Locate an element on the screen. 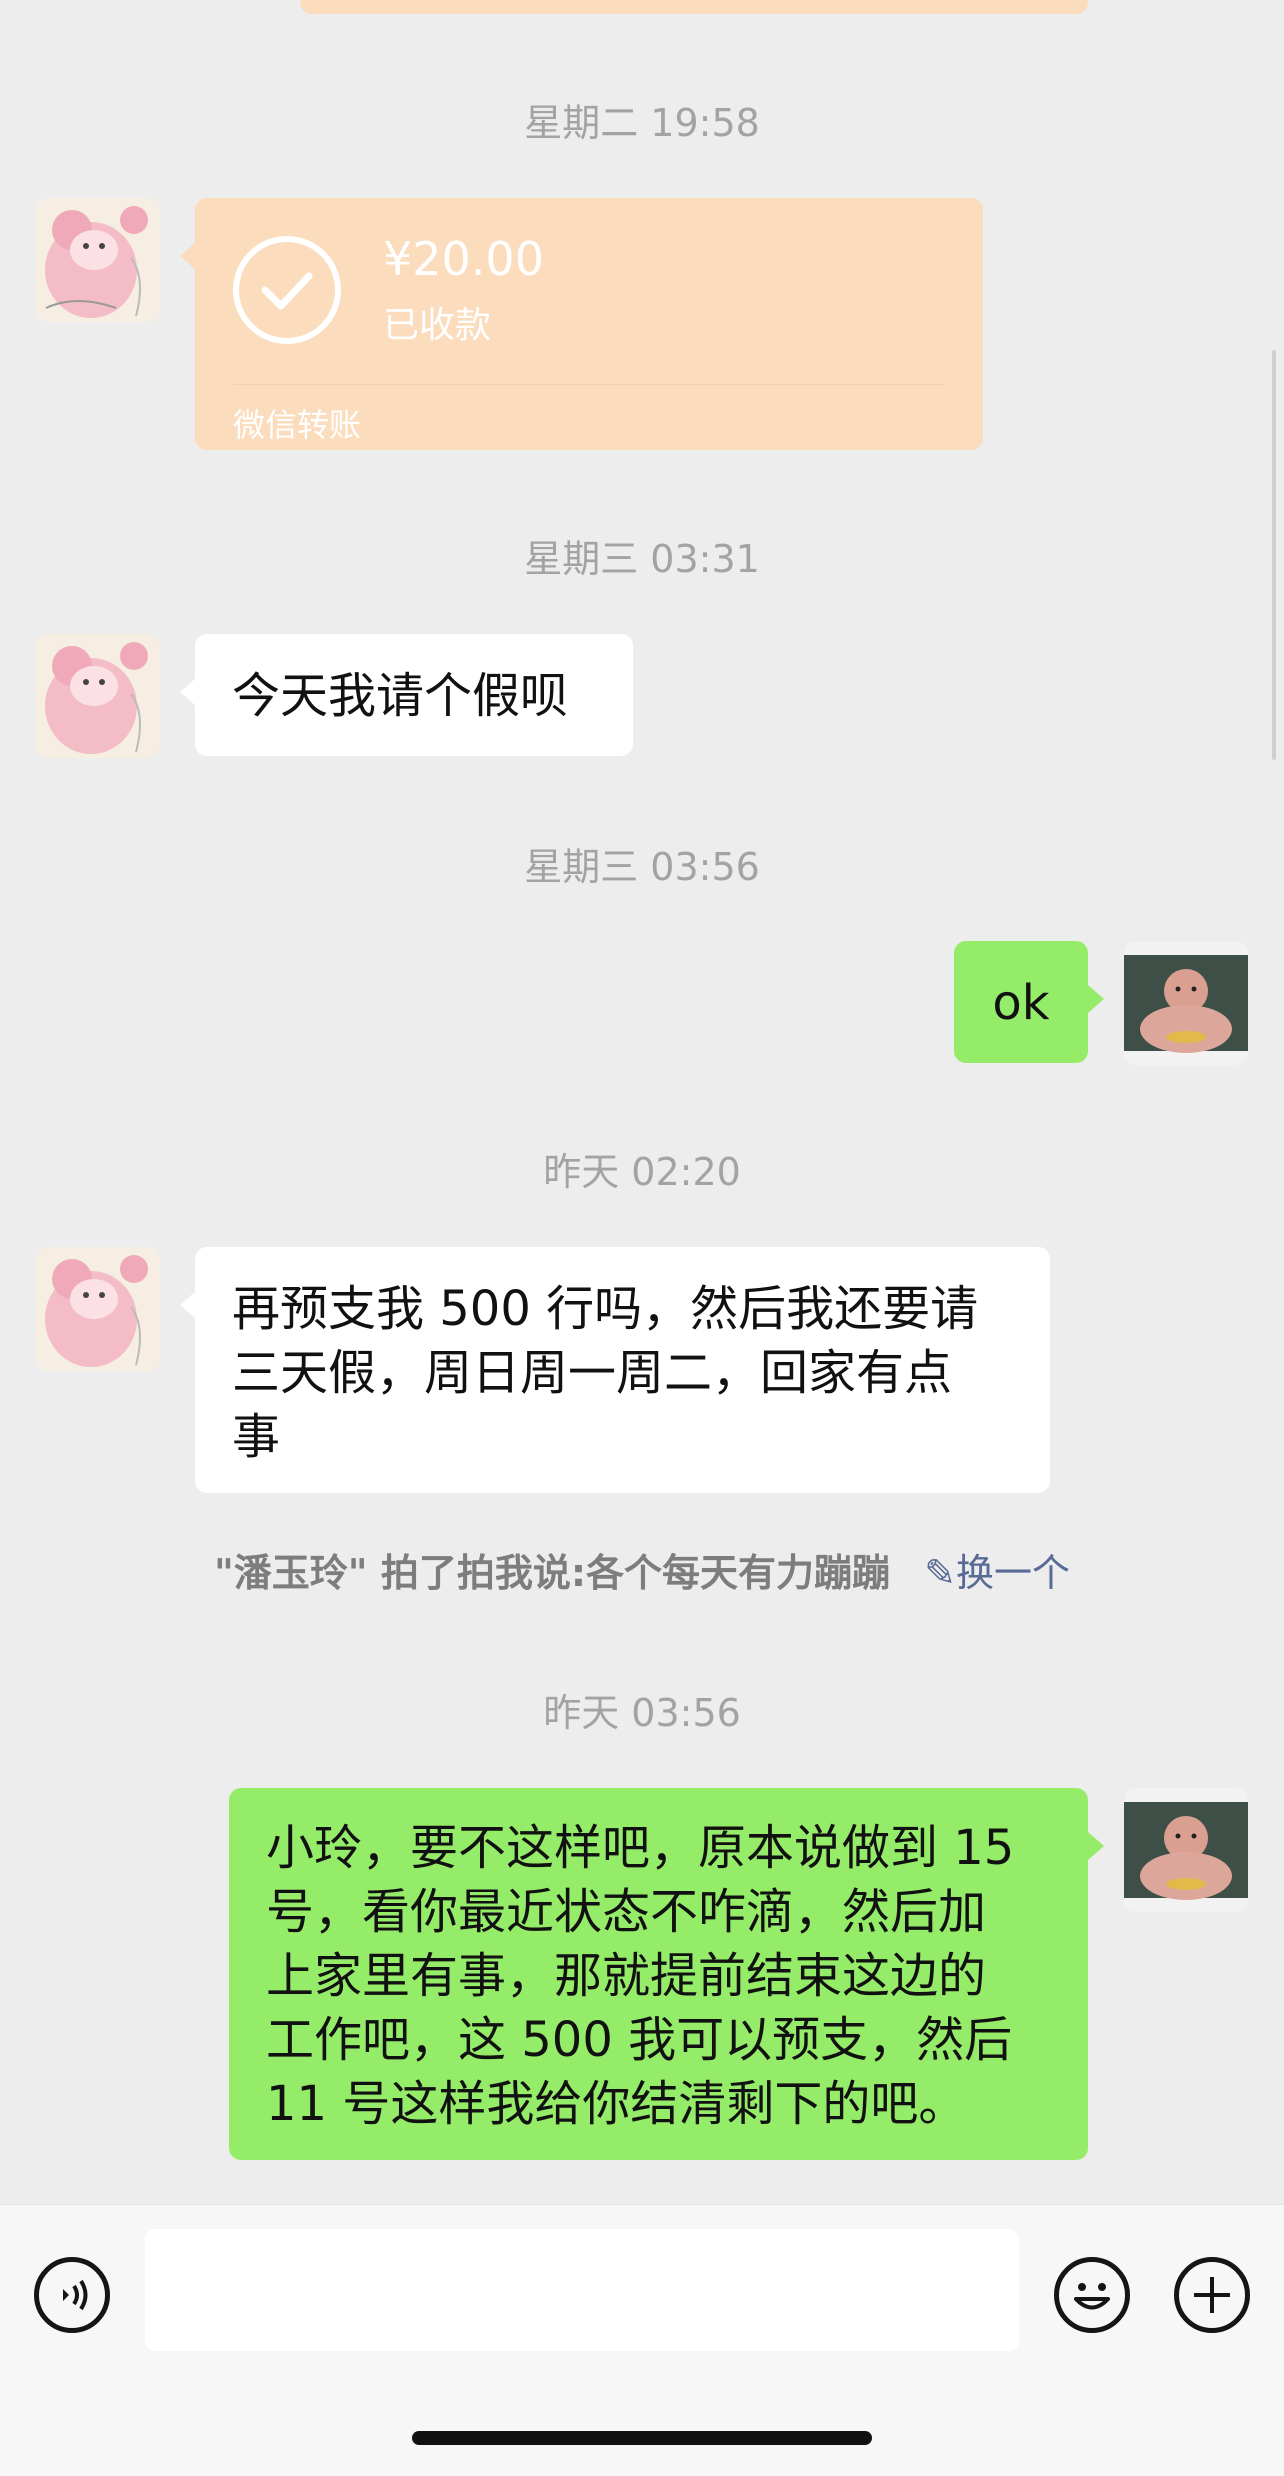  pat-notice: "潘玉玲" 拍了拍我说:各个每天有力蹦蹦 ✎换一个 is located at coordinates (642, 1569).